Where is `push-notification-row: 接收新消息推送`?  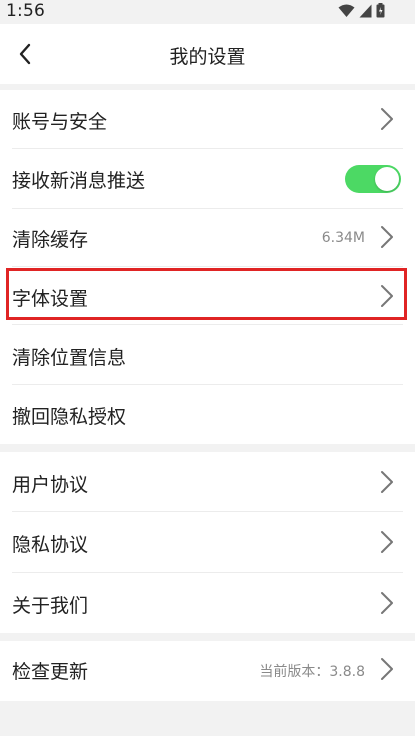
push-notification-row: 接收新消息推送 is located at coordinates (207, 179).